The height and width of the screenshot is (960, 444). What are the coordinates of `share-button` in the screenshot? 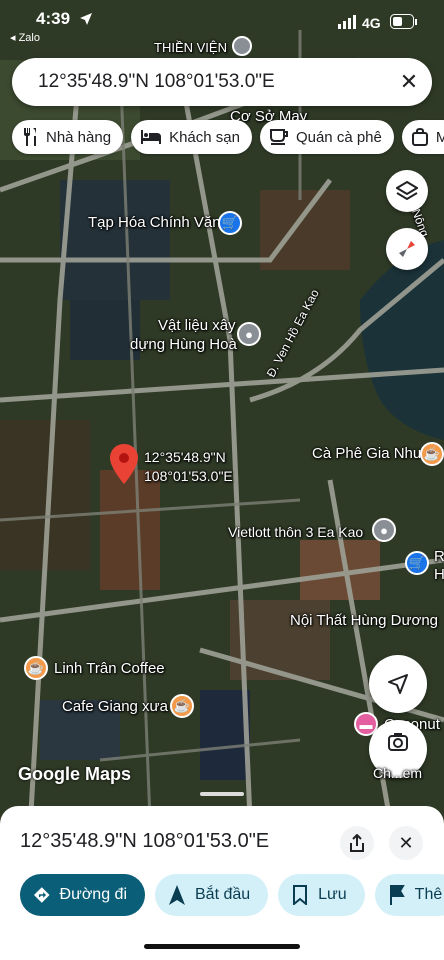 It's located at (357, 843).